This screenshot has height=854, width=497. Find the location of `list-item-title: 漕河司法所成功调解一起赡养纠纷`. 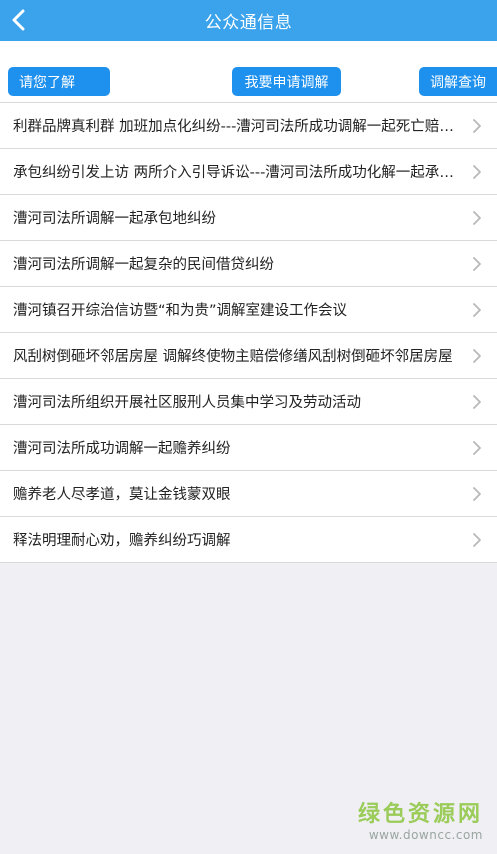

list-item-title: 漕河司法所成功调解一起赡养纠纷 is located at coordinates (122, 449).